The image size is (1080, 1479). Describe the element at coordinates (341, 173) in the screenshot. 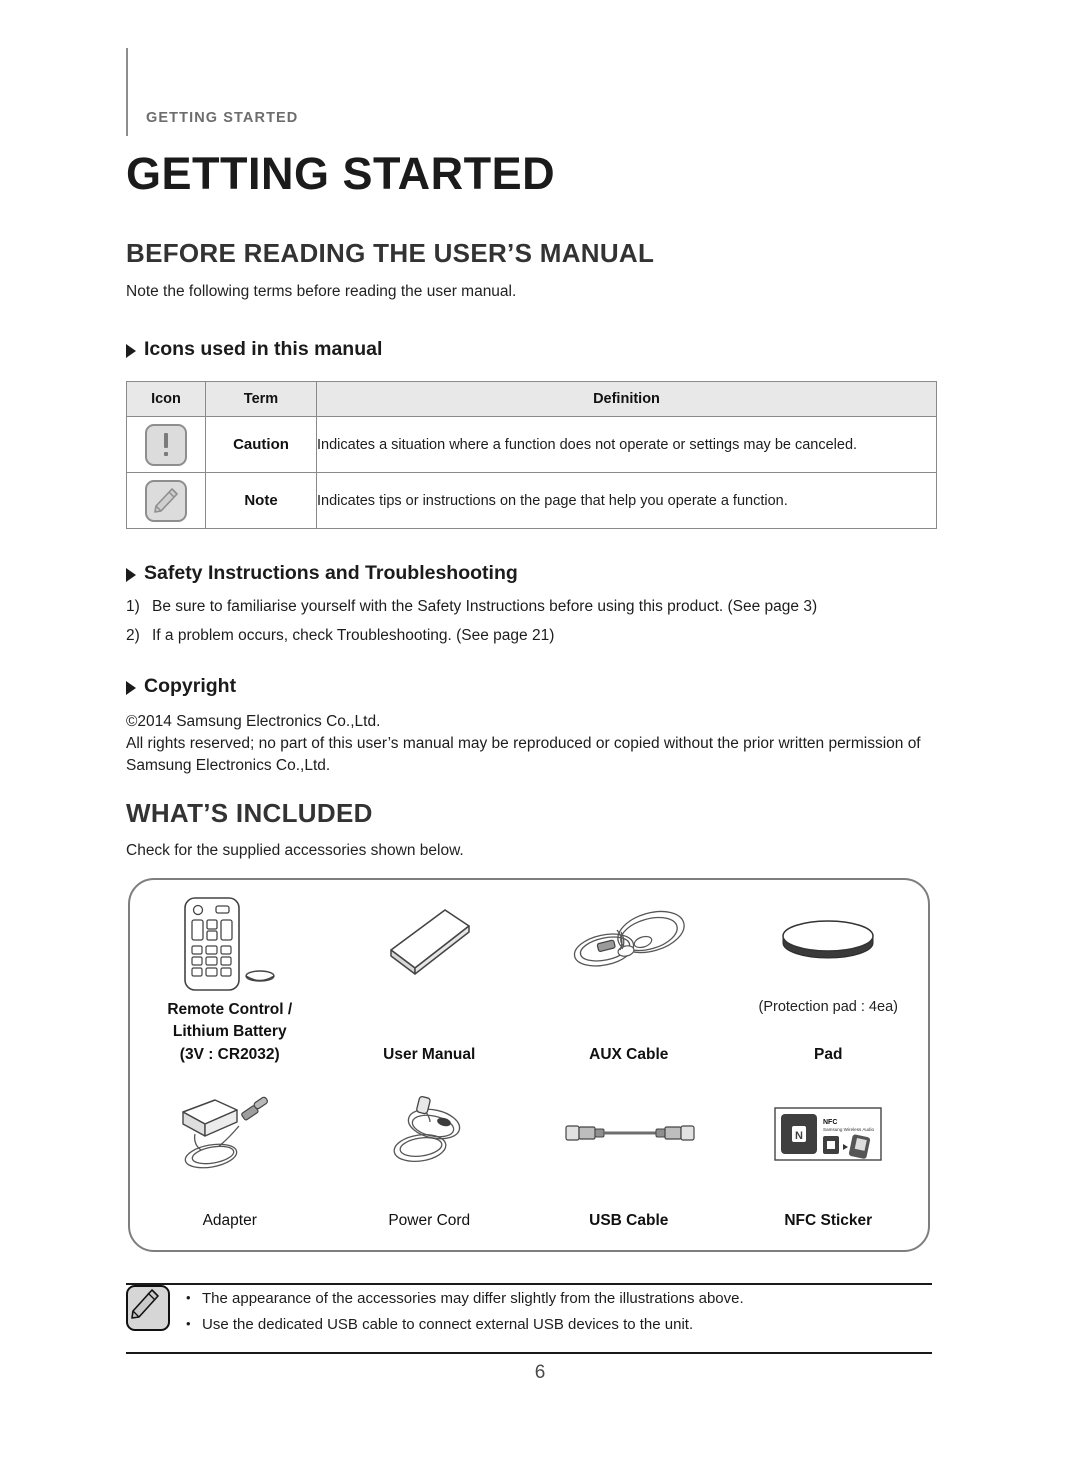

I see `chapter-title: GETTING STARTED` at that location.